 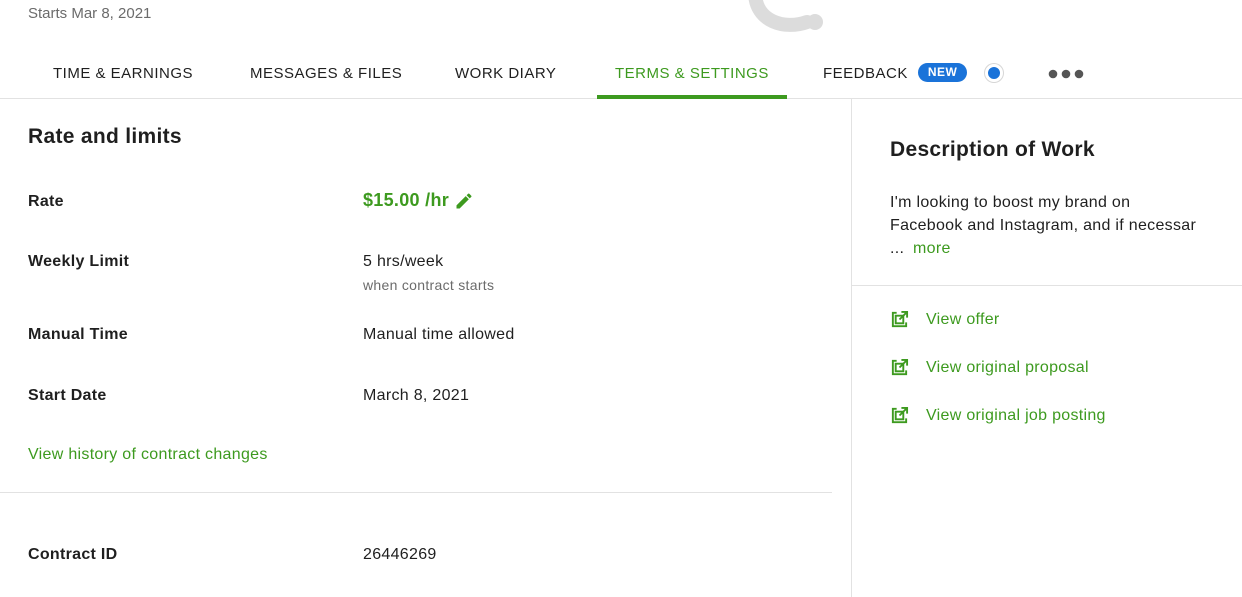 I want to click on description-title: Description of Work, so click(x=992, y=149).